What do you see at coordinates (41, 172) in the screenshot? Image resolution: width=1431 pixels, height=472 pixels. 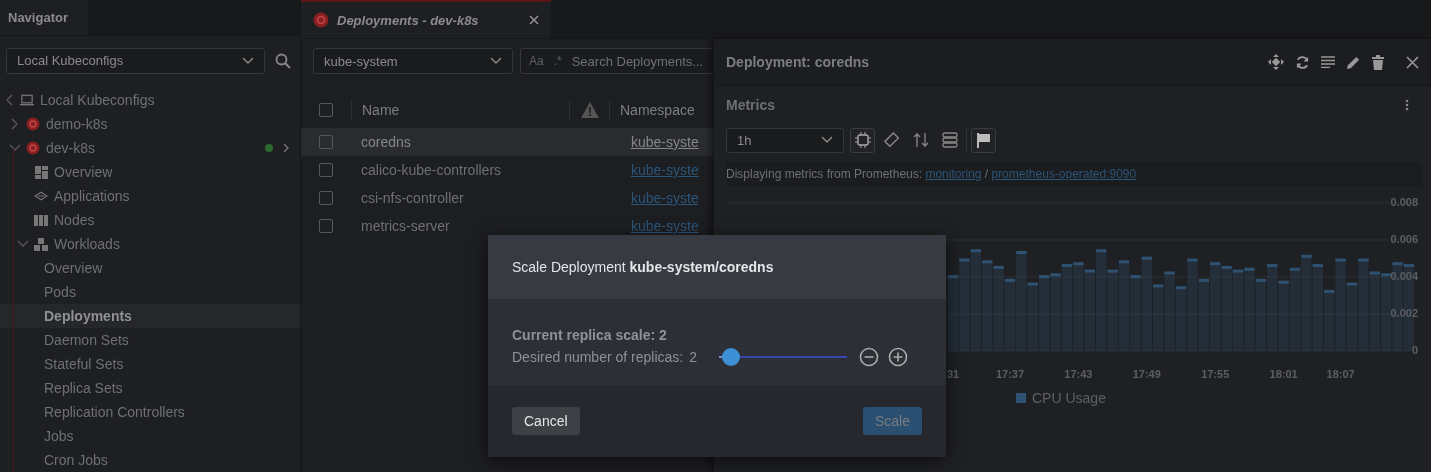 I see `dashboard-icon` at bounding box center [41, 172].